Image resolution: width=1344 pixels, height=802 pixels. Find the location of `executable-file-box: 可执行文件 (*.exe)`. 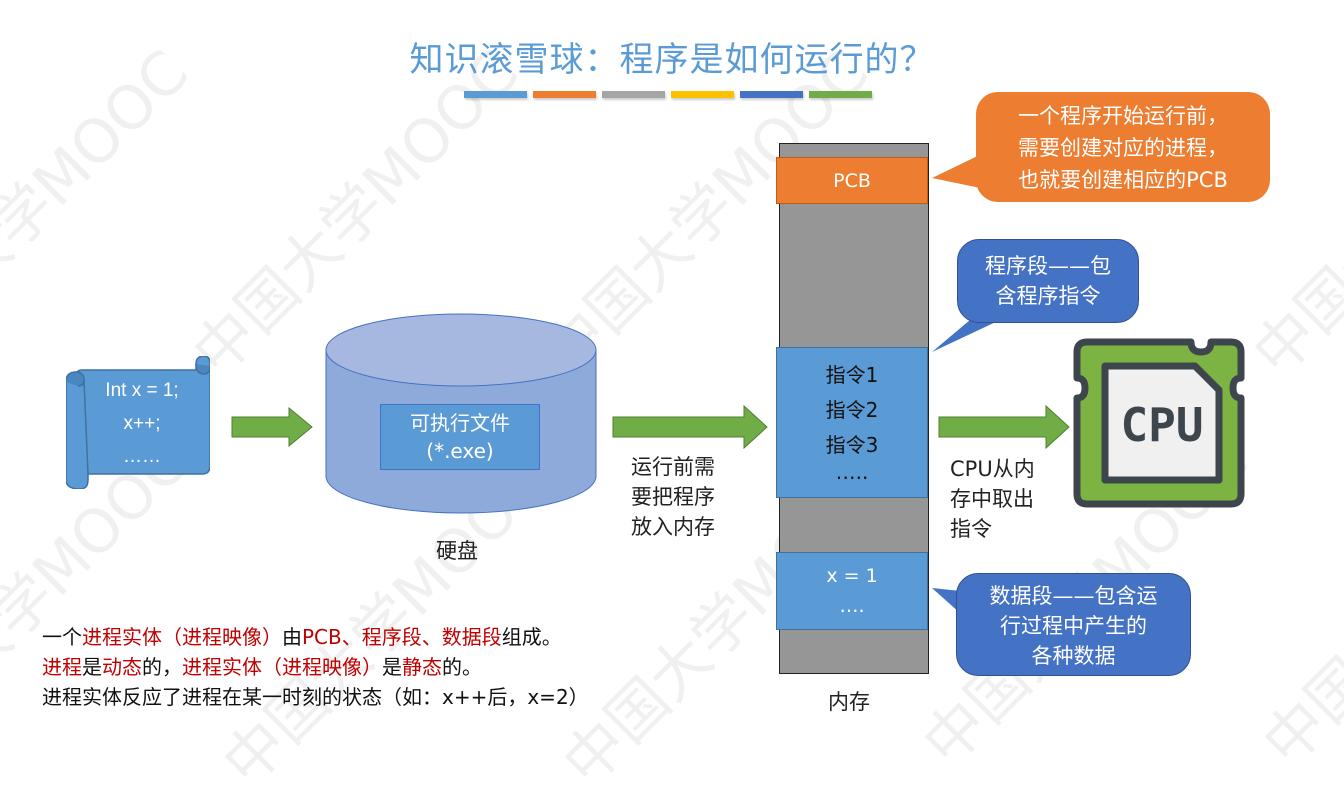

executable-file-box: 可执行文件 (*.exe) is located at coordinates (460, 437).